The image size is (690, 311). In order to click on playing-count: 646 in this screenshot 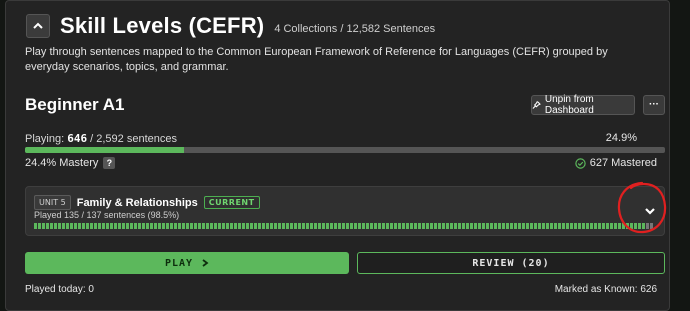, I will do `click(77, 138)`.